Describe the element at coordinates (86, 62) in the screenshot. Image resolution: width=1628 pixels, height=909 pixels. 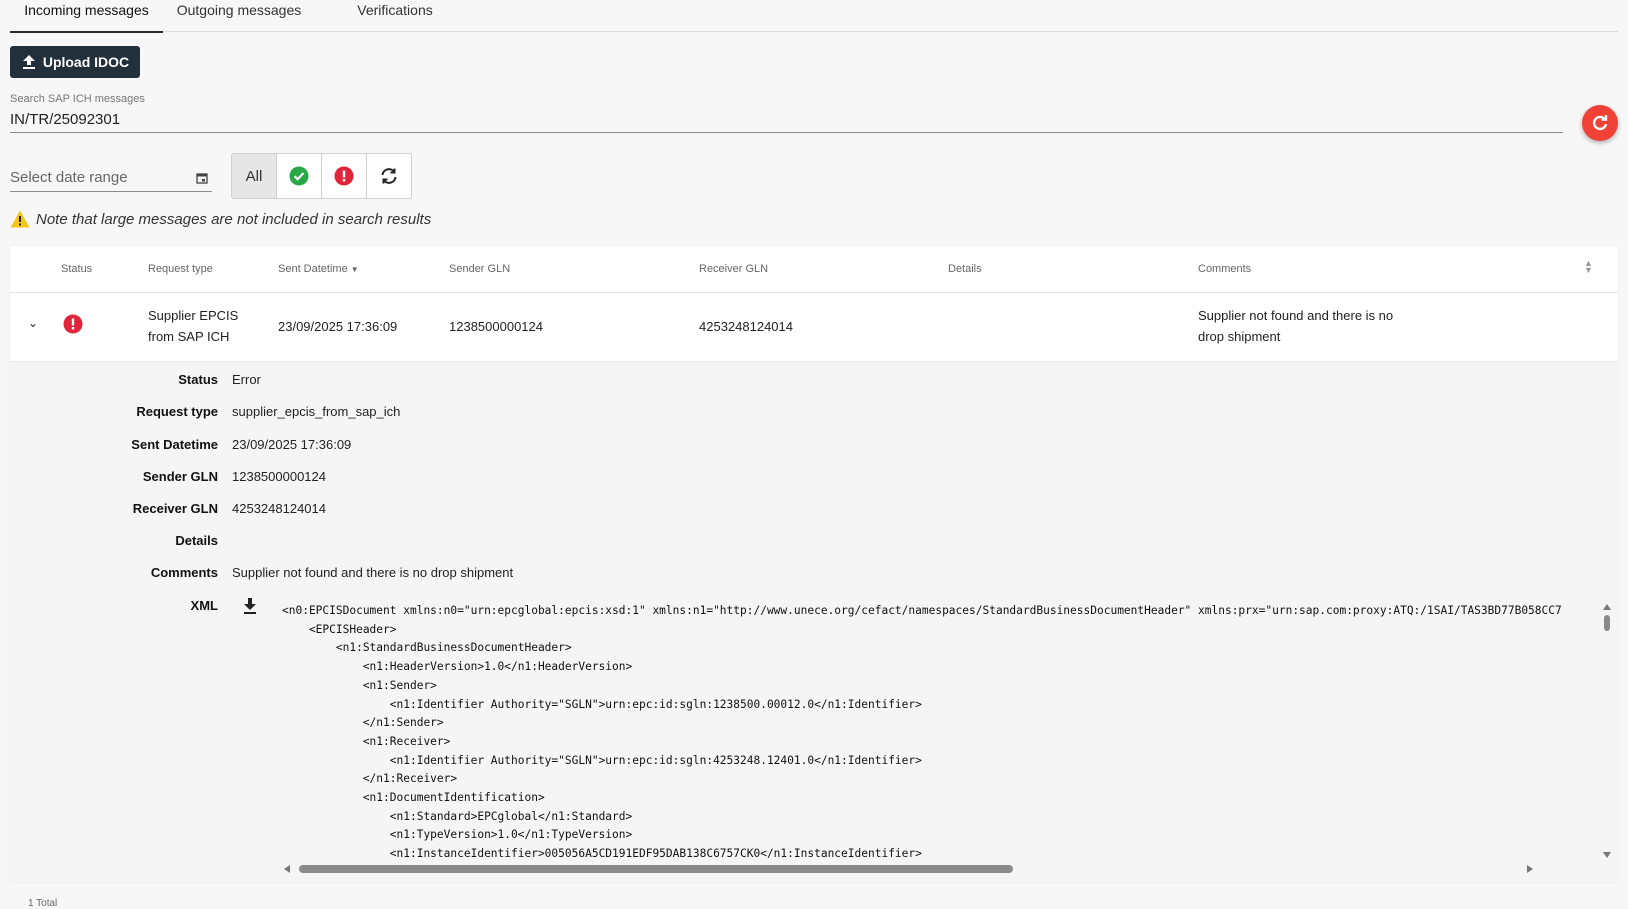
I see `upload-idoc-label: Upload IDOC` at that location.